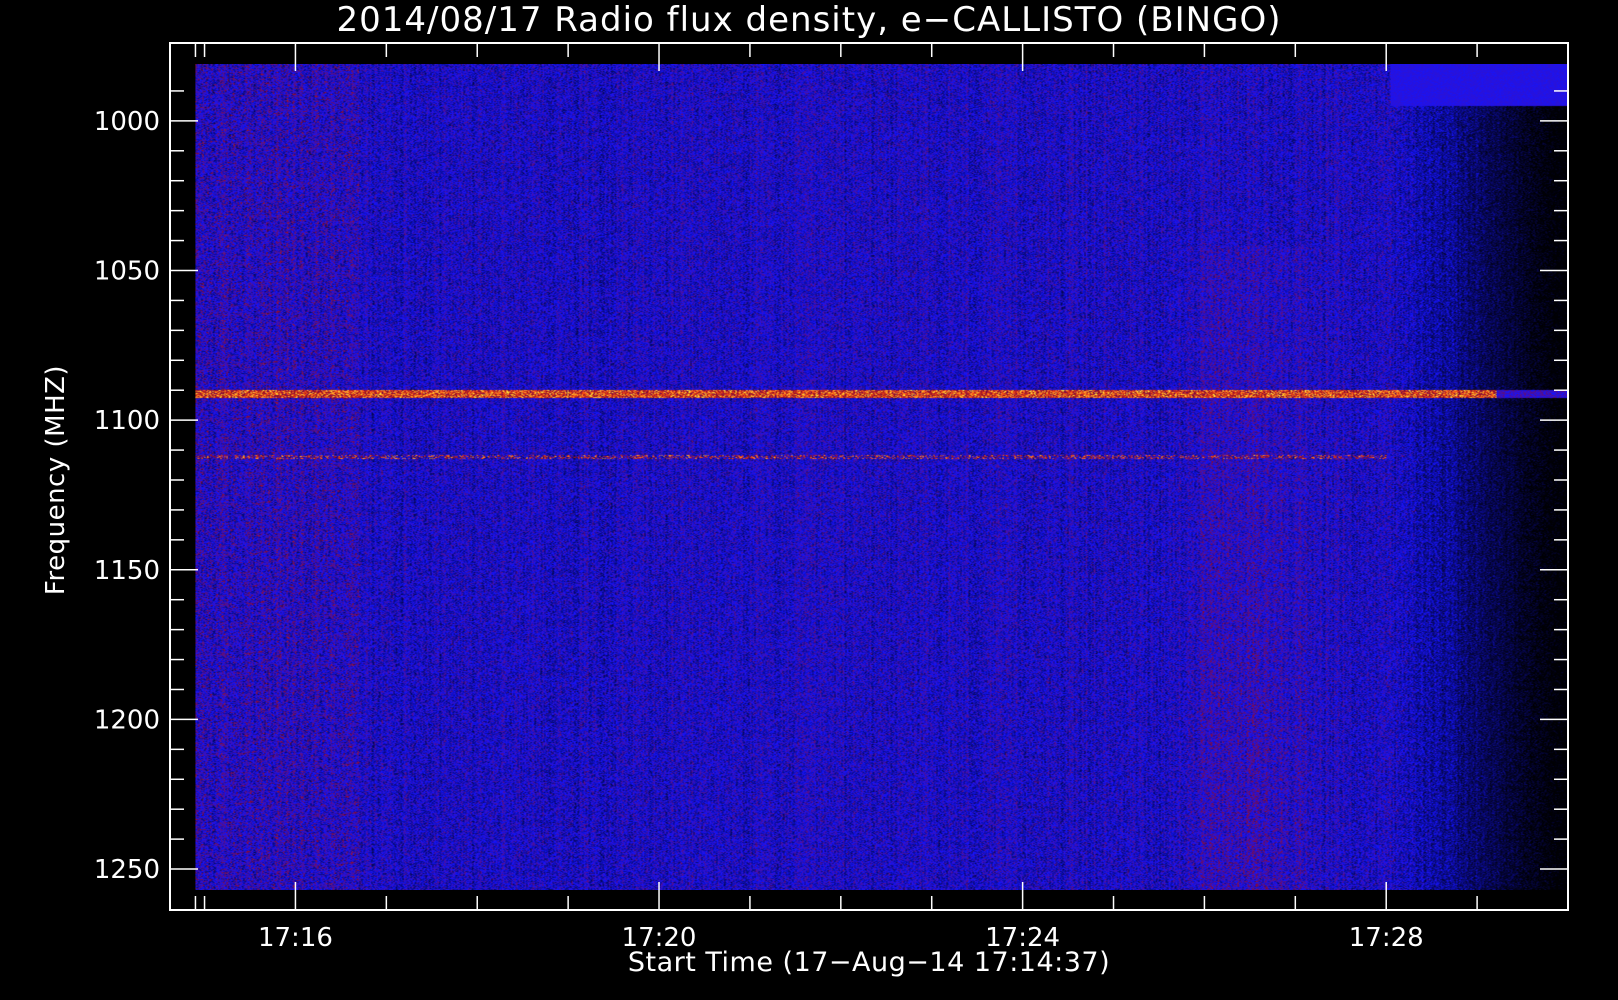 This screenshot has width=1618, height=1000. I want to click on y-tick-label: 1200, so click(127, 720).